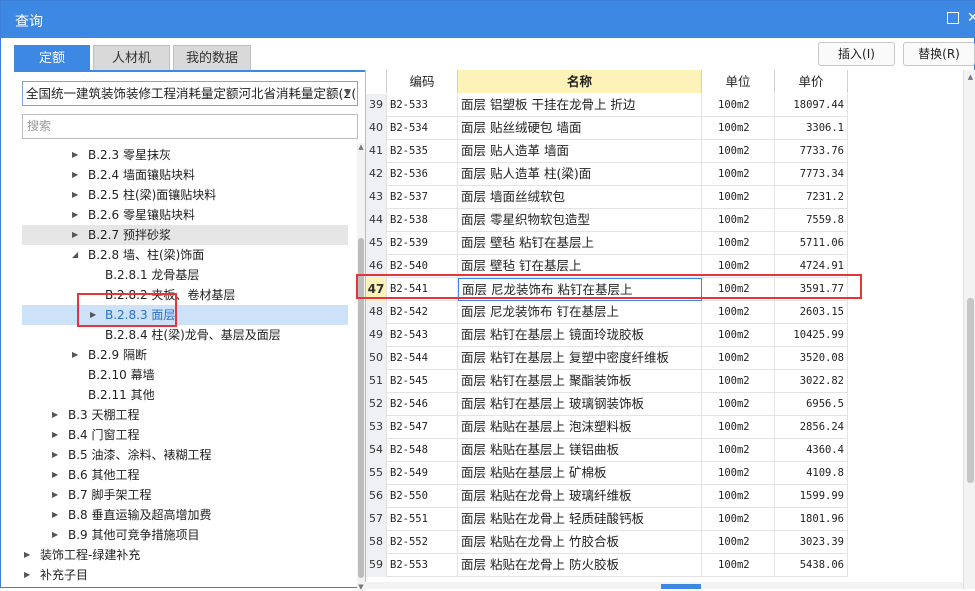 The image size is (975, 591). I want to click on tree-node: ▶ B.2.9 隔断, so click(185, 355).